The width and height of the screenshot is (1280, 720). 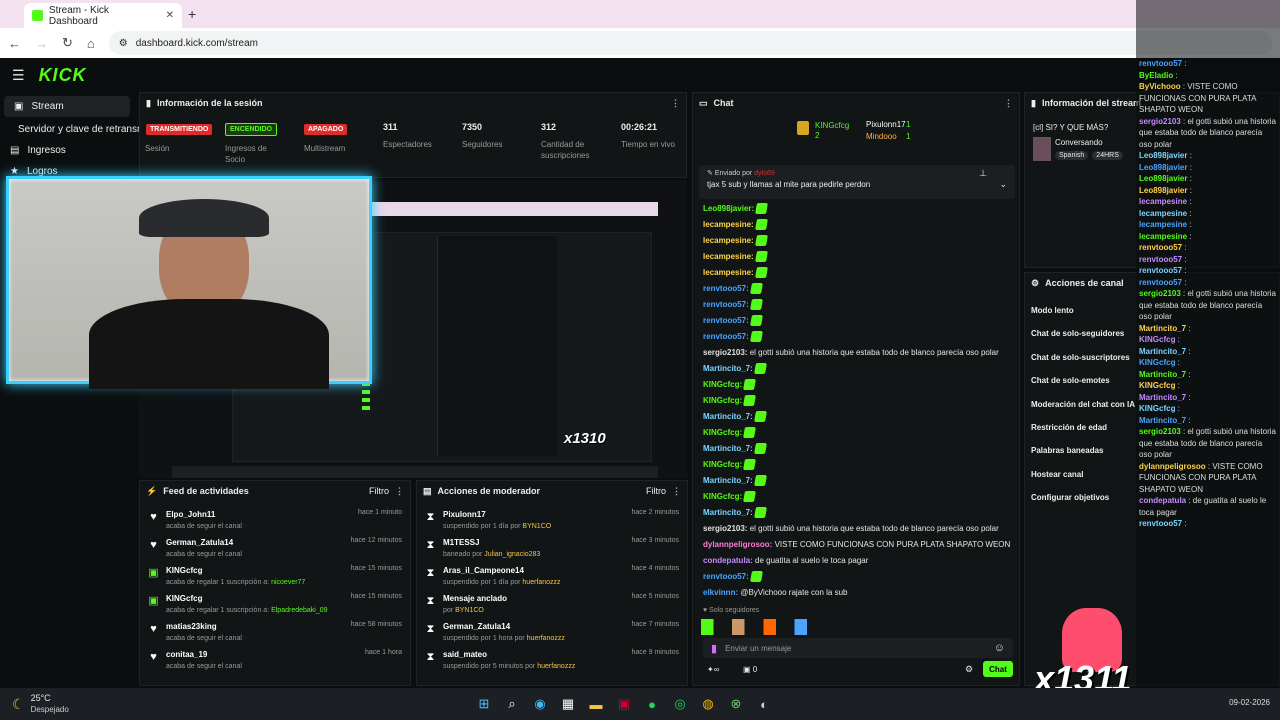 What do you see at coordinates (999, 648) in the screenshot?
I see `emoji-icon: ☺` at bounding box center [999, 648].